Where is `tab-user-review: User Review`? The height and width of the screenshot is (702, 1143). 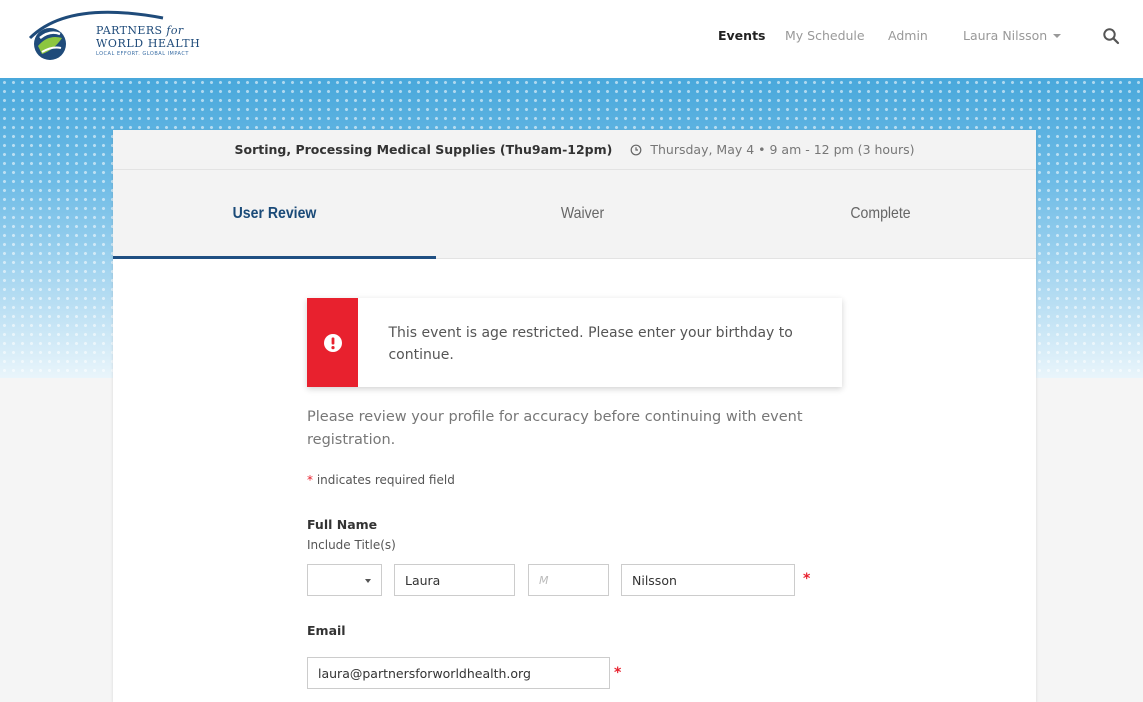
tab-user-review: User Review is located at coordinates (274, 214).